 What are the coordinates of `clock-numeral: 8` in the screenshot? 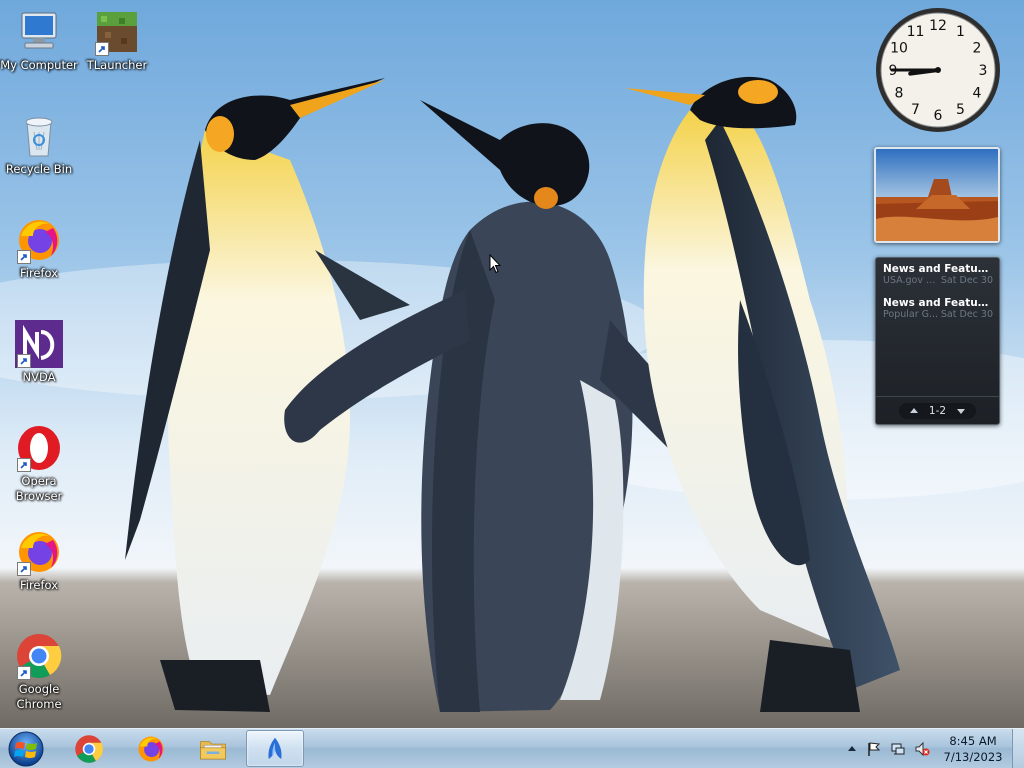 It's located at (899, 94).